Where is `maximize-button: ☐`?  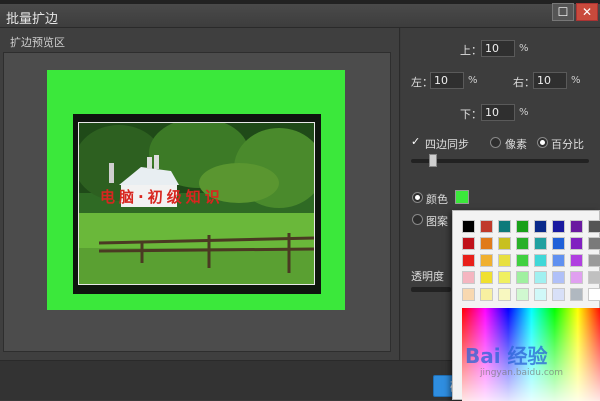 maximize-button: ☐ is located at coordinates (563, 12).